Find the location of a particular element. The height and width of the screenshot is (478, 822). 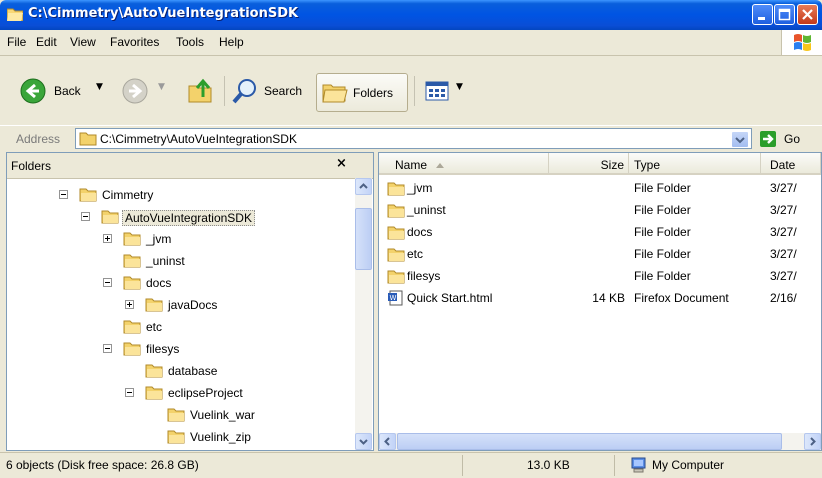

views-dropdown-icon: ▼ is located at coordinates (459, 87).